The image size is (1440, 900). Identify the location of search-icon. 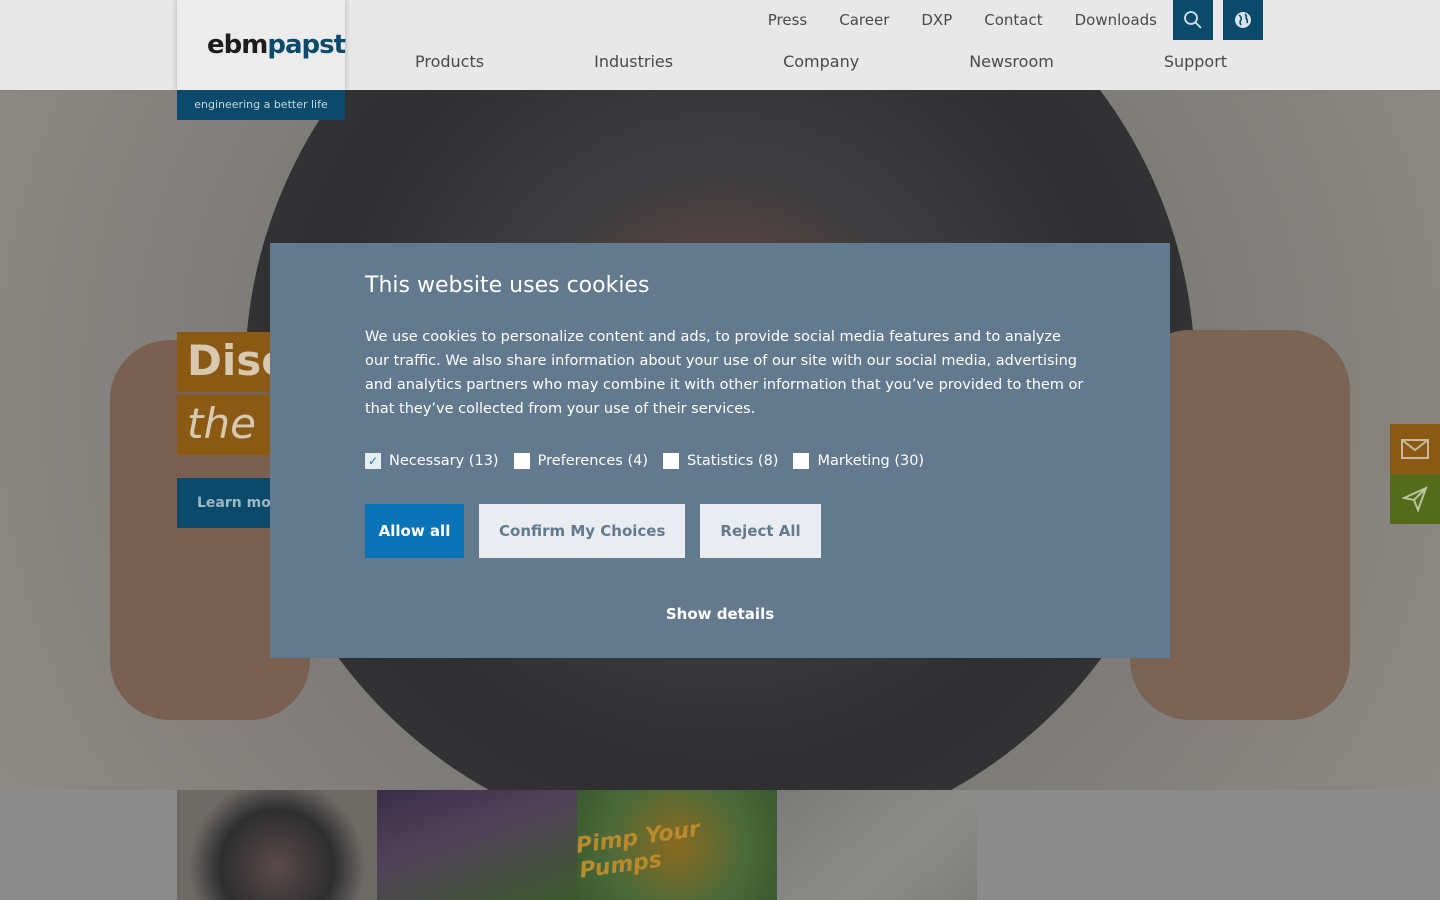
(1193, 20).